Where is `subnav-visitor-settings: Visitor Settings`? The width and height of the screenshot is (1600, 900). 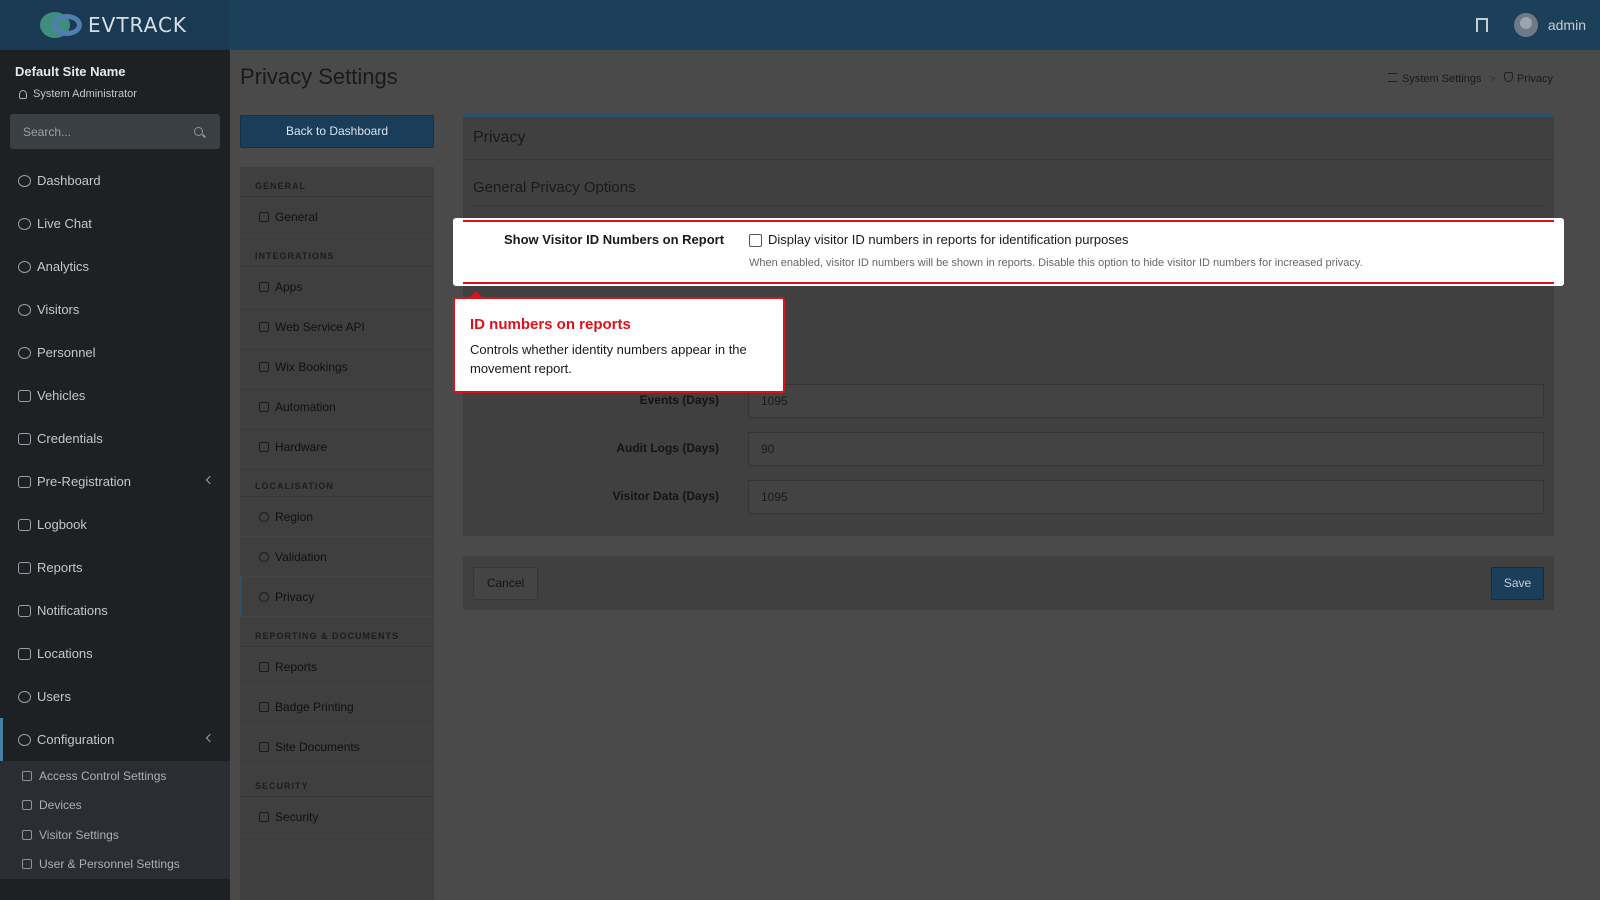 subnav-visitor-settings: Visitor Settings is located at coordinates (115, 835).